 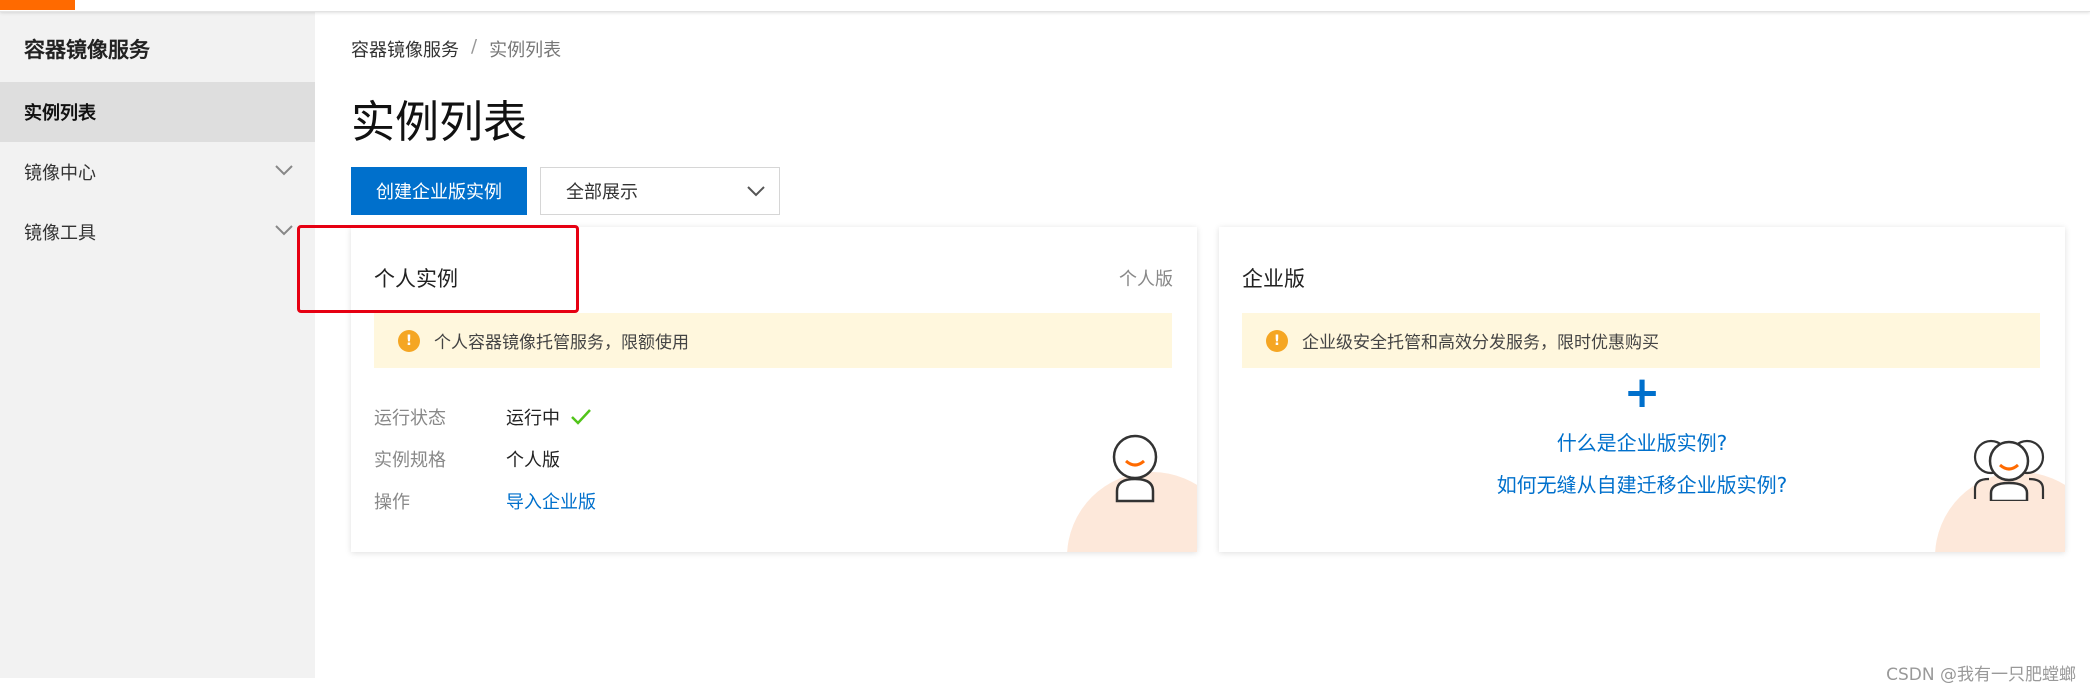 What do you see at coordinates (60, 113) in the screenshot?
I see `sidebar-item-label: 实例列表` at bounding box center [60, 113].